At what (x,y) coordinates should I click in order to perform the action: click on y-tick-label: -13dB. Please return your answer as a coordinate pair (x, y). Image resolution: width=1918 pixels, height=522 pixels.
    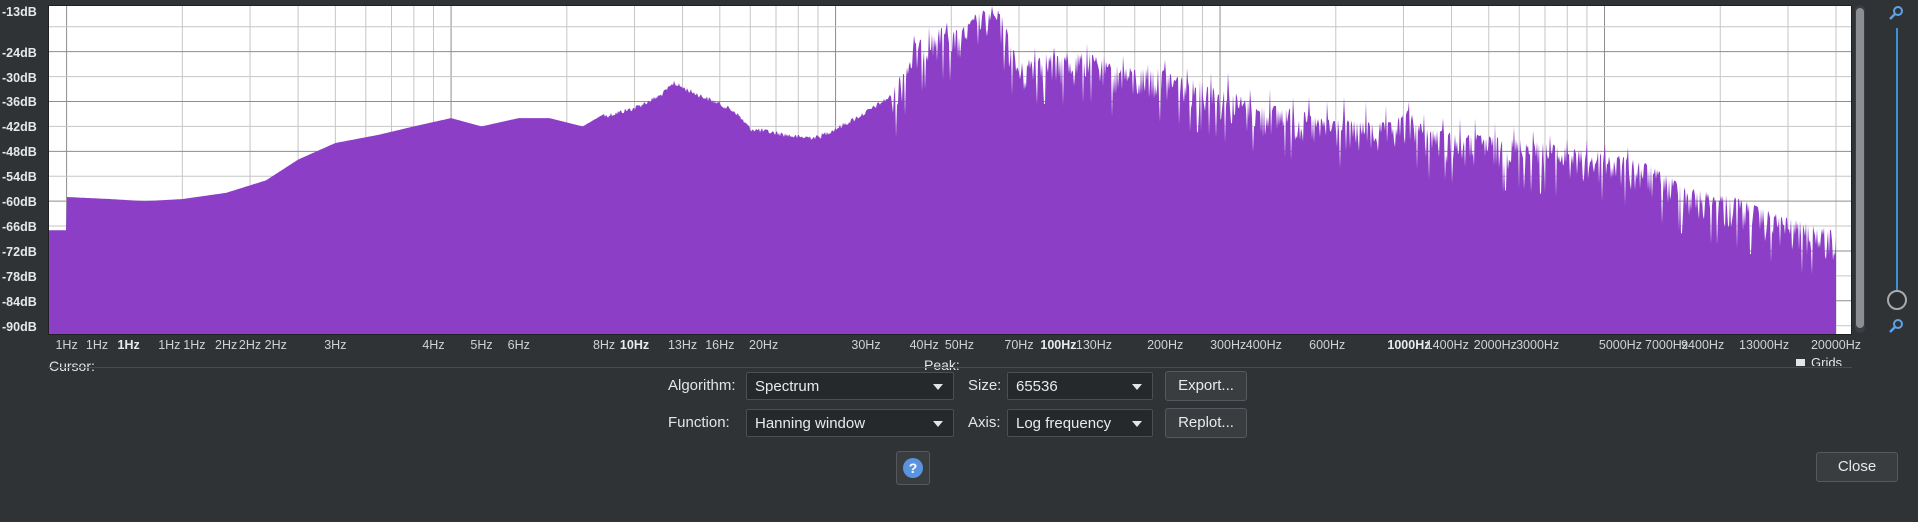
    Looking at the image, I should click on (19, 12).